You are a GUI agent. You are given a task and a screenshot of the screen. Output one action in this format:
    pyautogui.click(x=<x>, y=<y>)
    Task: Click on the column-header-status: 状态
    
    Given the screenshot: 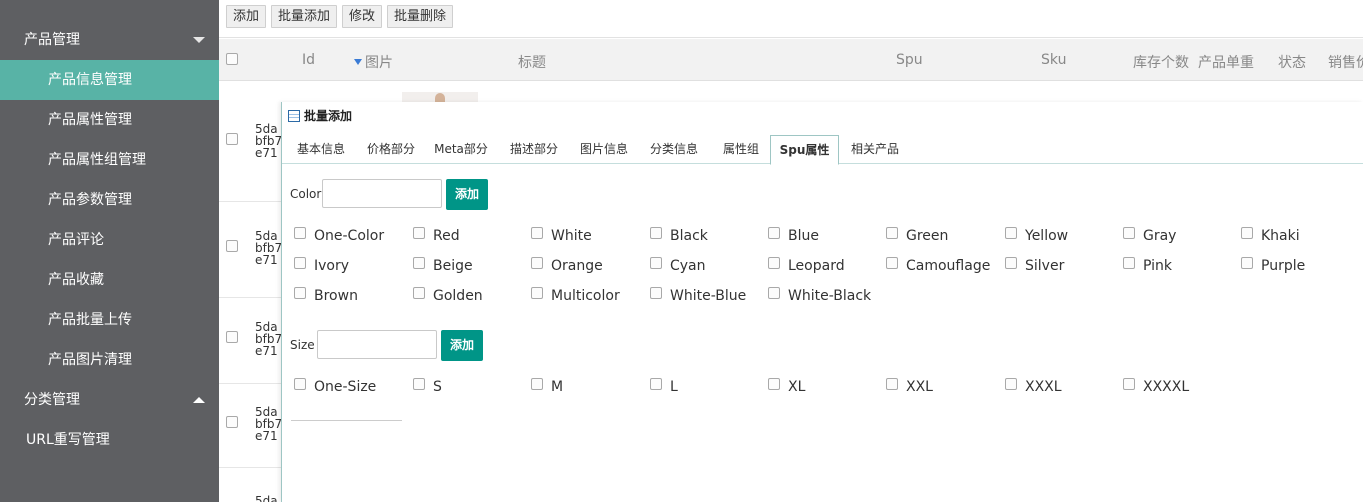 What is the action you would take?
    pyautogui.click(x=1292, y=62)
    